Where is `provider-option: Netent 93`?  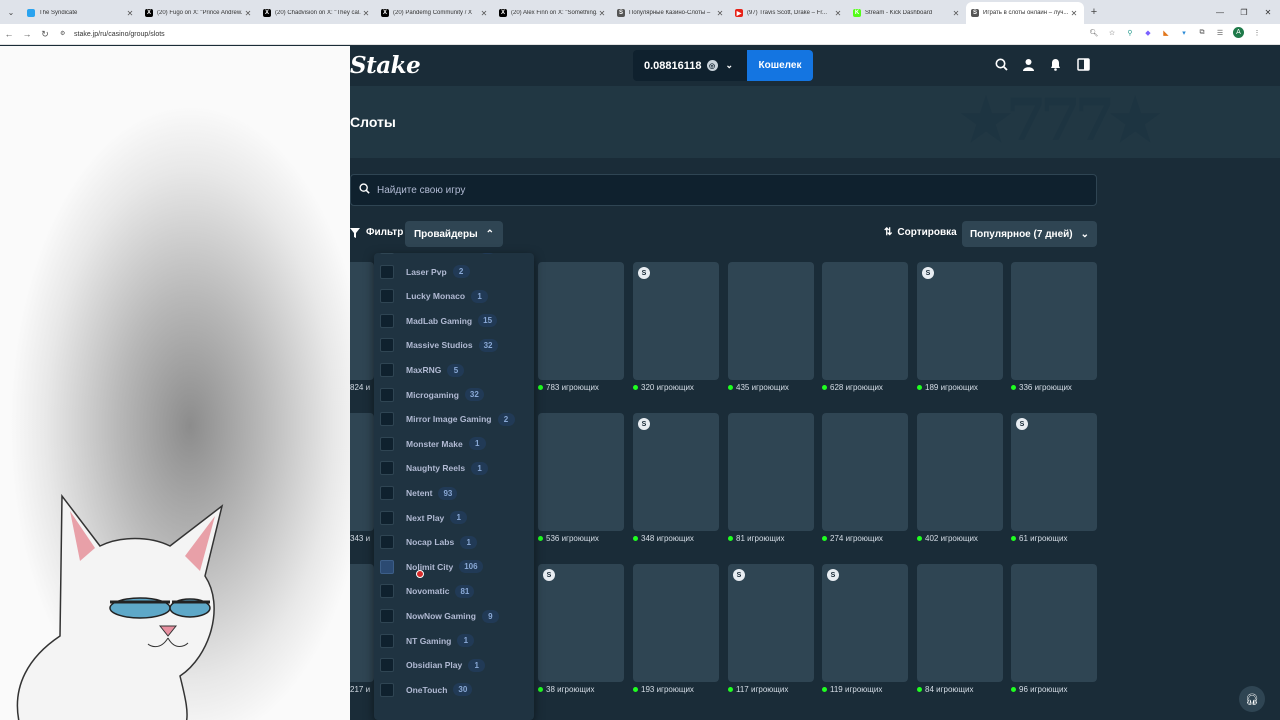 provider-option: Netent 93 is located at coordinates (455, 493).